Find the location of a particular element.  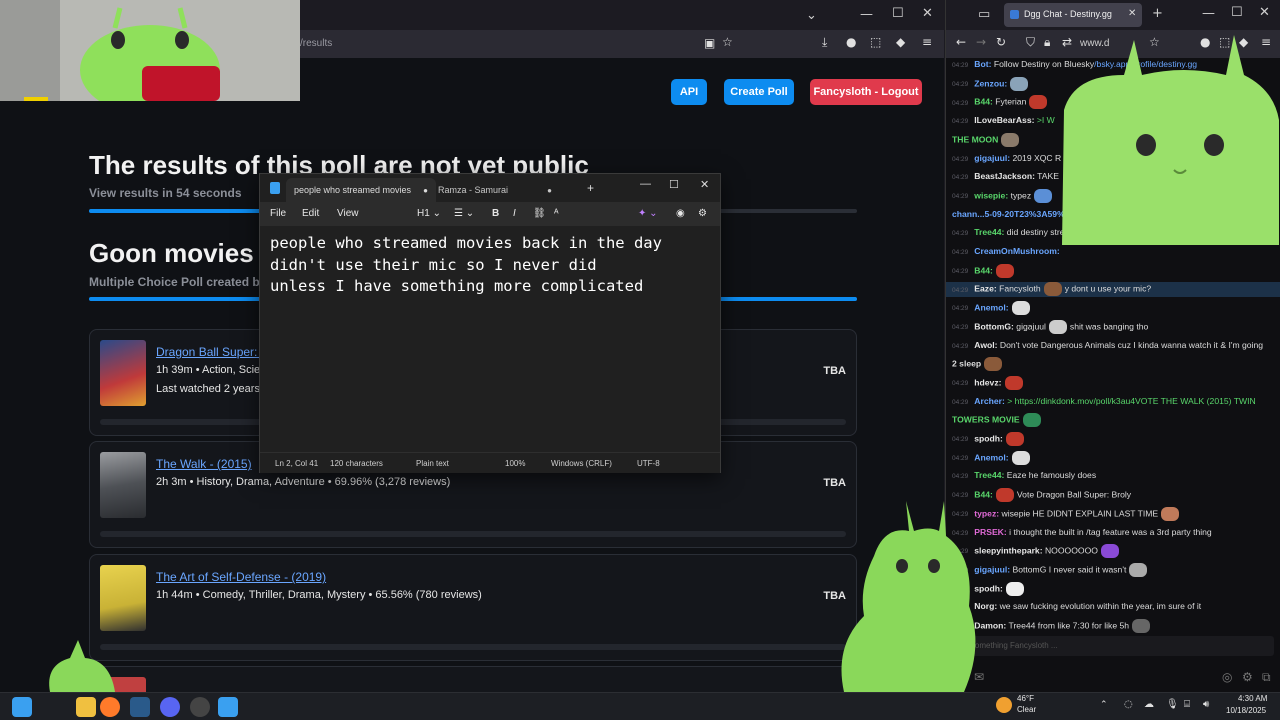

chat-username: Eaze: is located at coordinates (985, 289).